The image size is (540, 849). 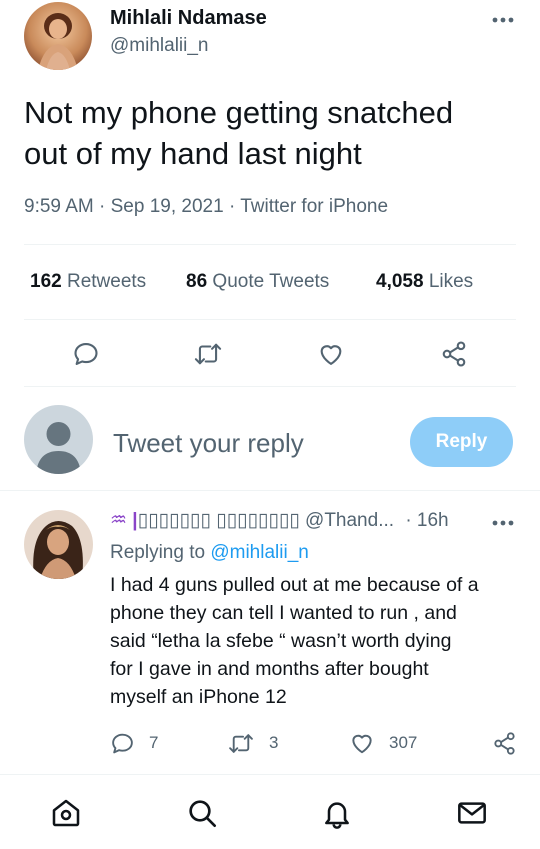 I want to click on author-avatar, so click(x=58, y=36).